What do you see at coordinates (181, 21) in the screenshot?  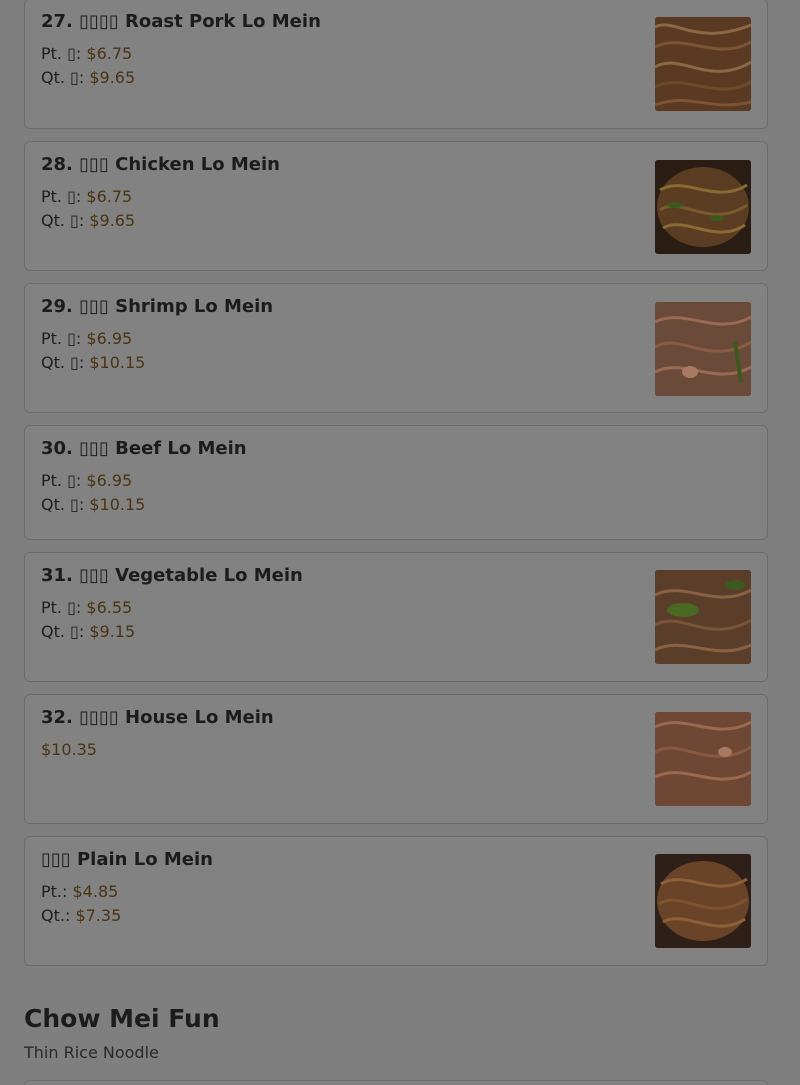 I see `item-title: 27. ▯▯▯▯ Roast Pork Lo Mein` at bounding box center [181, 21].